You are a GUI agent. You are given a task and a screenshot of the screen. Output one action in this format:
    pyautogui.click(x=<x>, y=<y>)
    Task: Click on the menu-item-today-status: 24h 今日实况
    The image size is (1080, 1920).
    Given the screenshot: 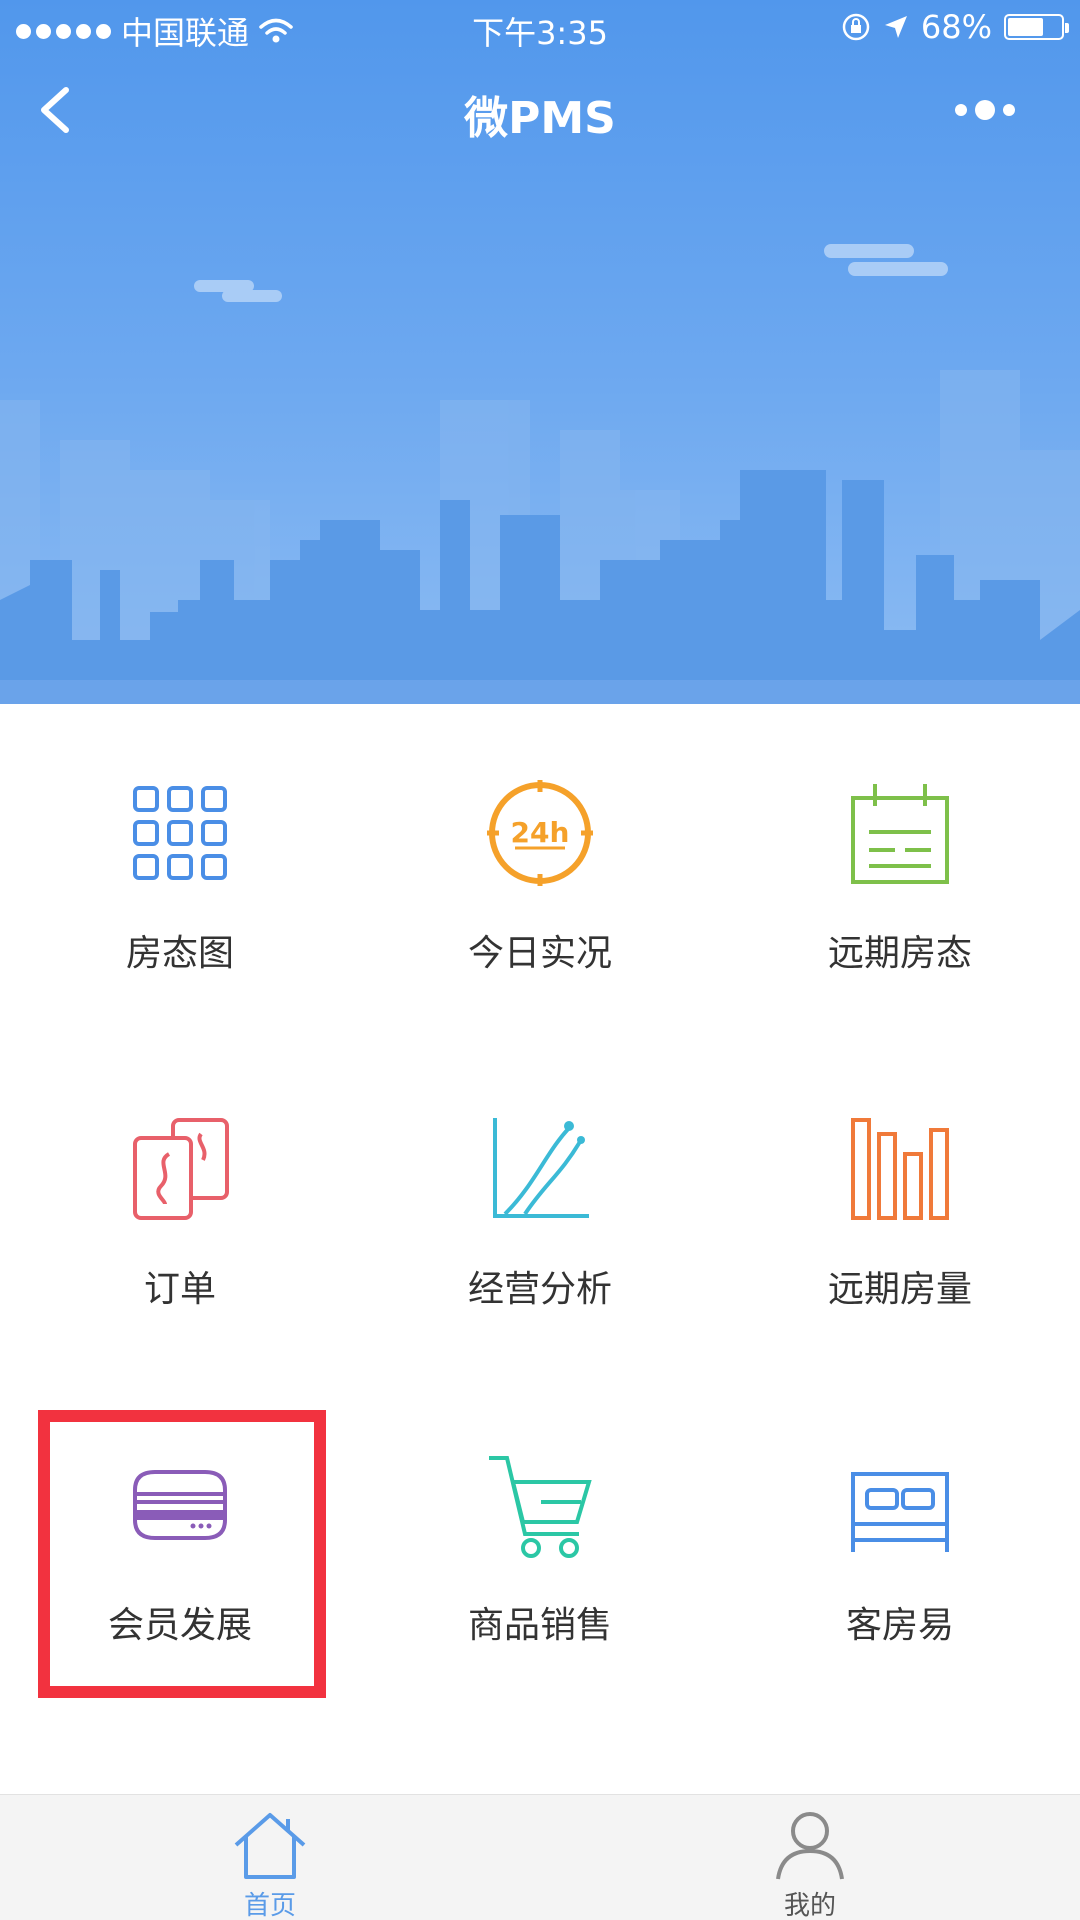 What is the action you would take?
    pyautogui.click(x=540, y=872)
    